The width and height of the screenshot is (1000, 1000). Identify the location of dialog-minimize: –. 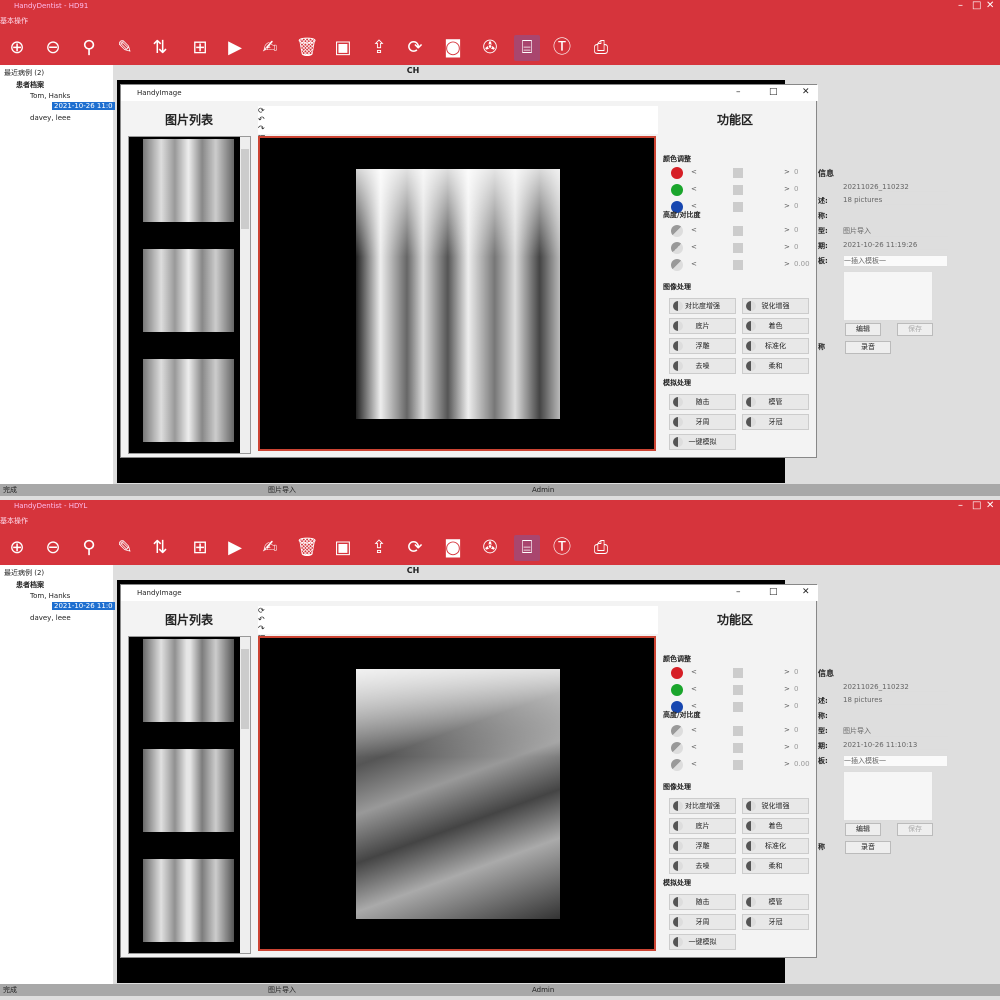
(738, 592).